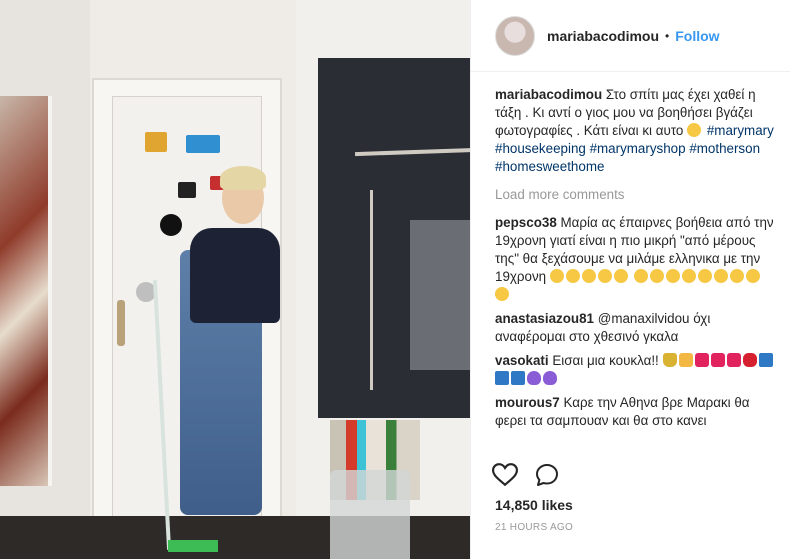  I want to click on header-username: mariabacodimou, so click(603, 36).